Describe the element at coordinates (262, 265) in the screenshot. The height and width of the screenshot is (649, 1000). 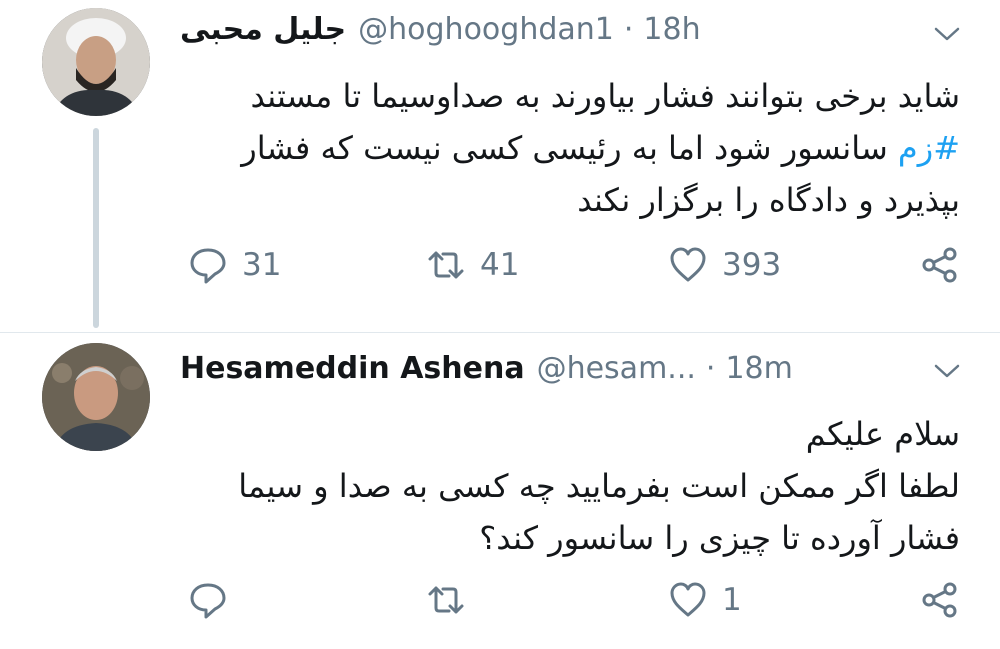
I see `reply-count: 31` at that location.